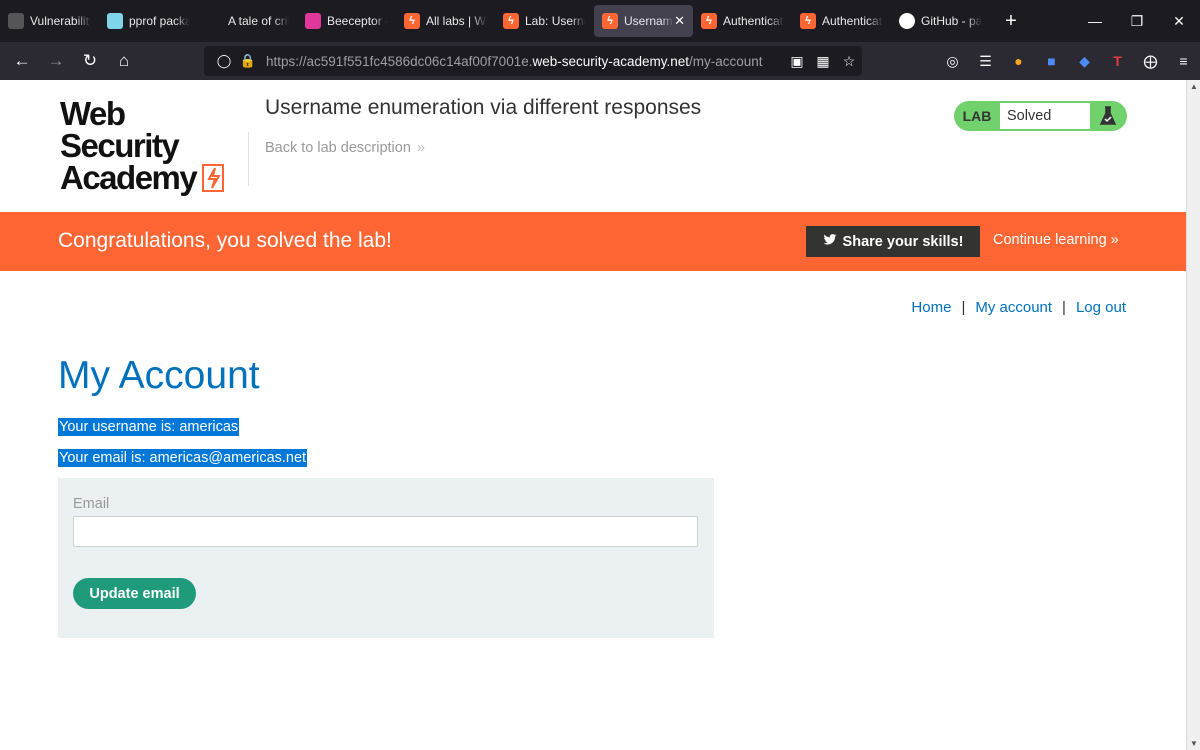 Image resolution: width=1200 pixels, height=750 pixels. I want to click on username-text: Your username is: americas, so click(149, 427).